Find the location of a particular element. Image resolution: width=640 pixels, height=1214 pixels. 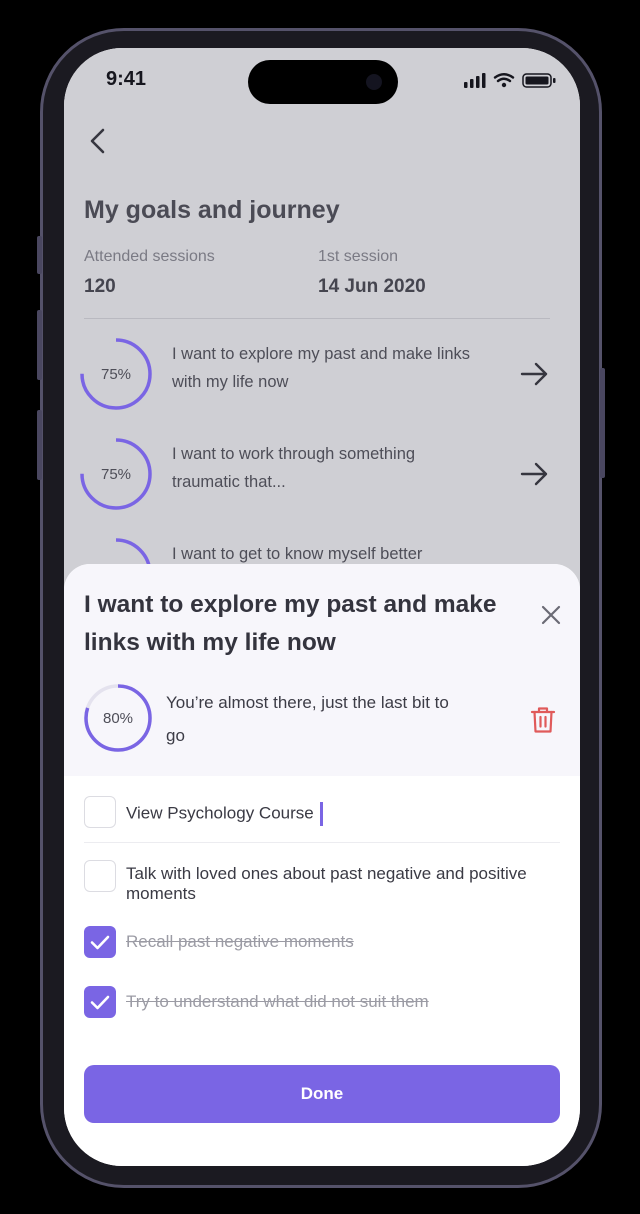

text-caret is located at coordinates (321, 814).